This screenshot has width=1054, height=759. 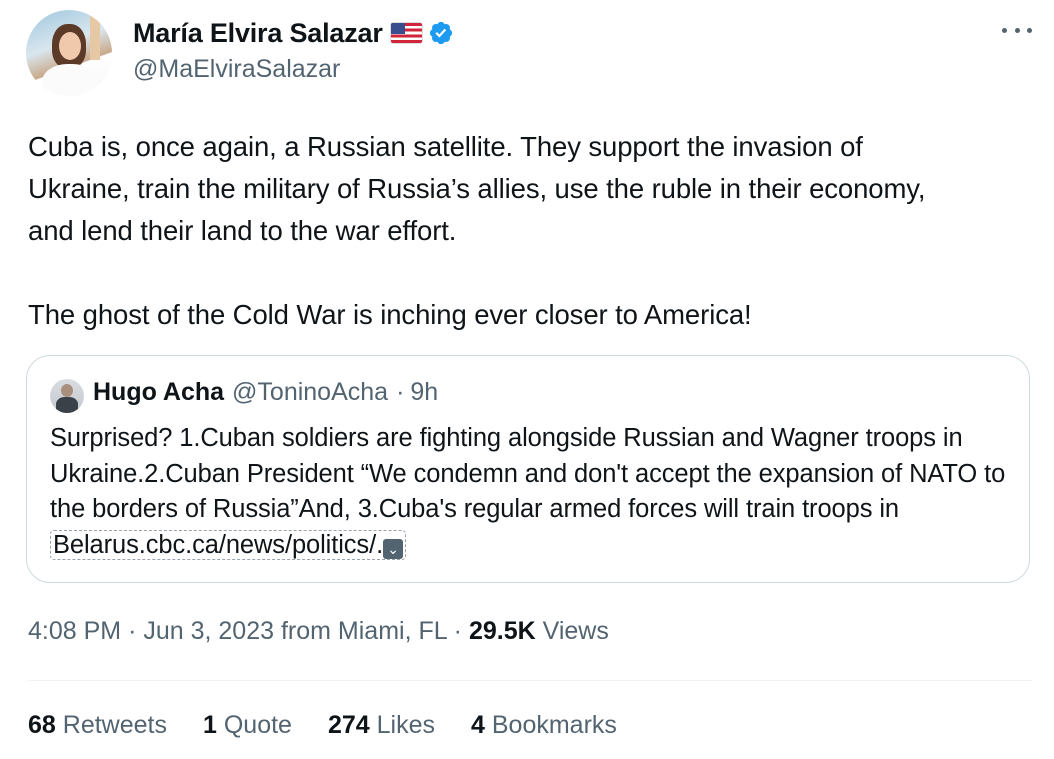 I want to click on author-name-row: María Elvira Salazar, so click(x=293, y=33).